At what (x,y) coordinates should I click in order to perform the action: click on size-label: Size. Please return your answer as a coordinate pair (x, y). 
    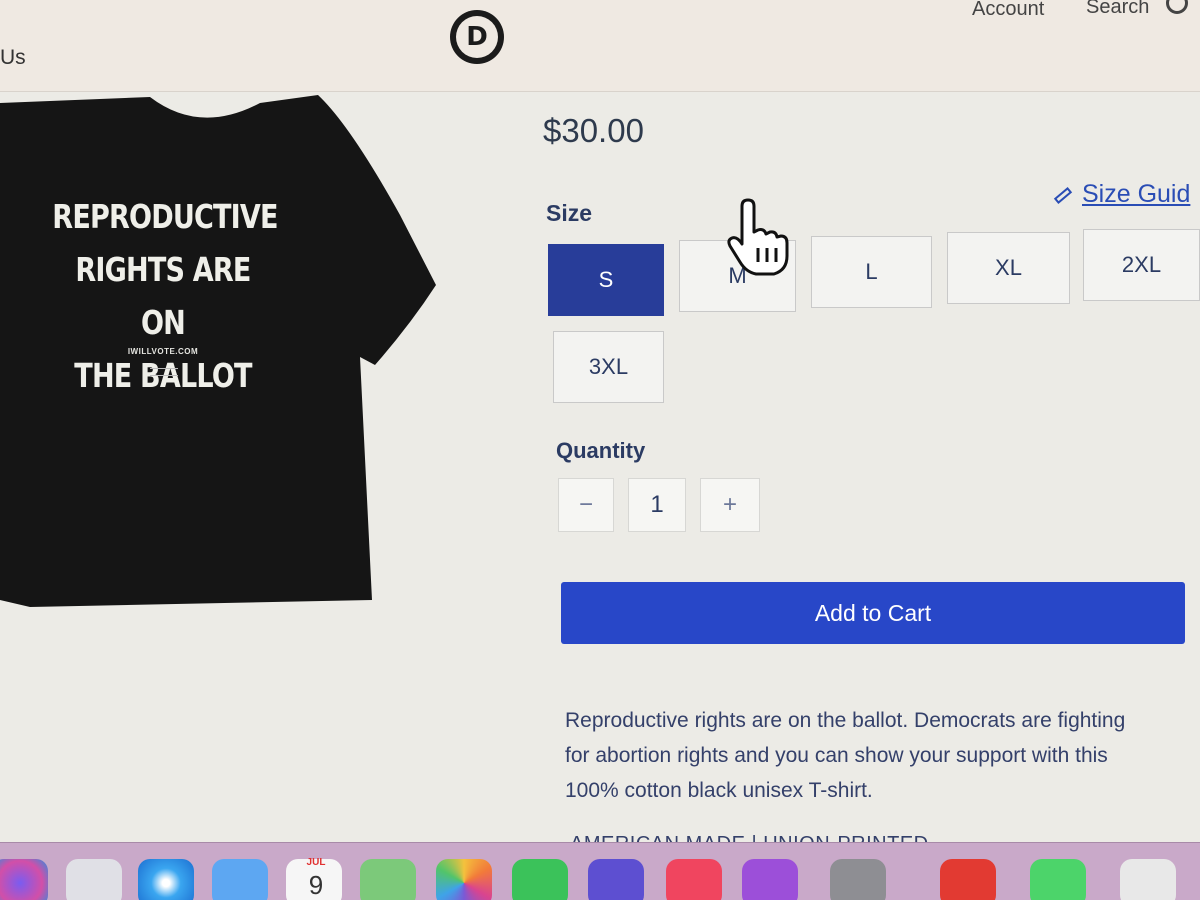
    Looking at the image, I should click on (569, 213).